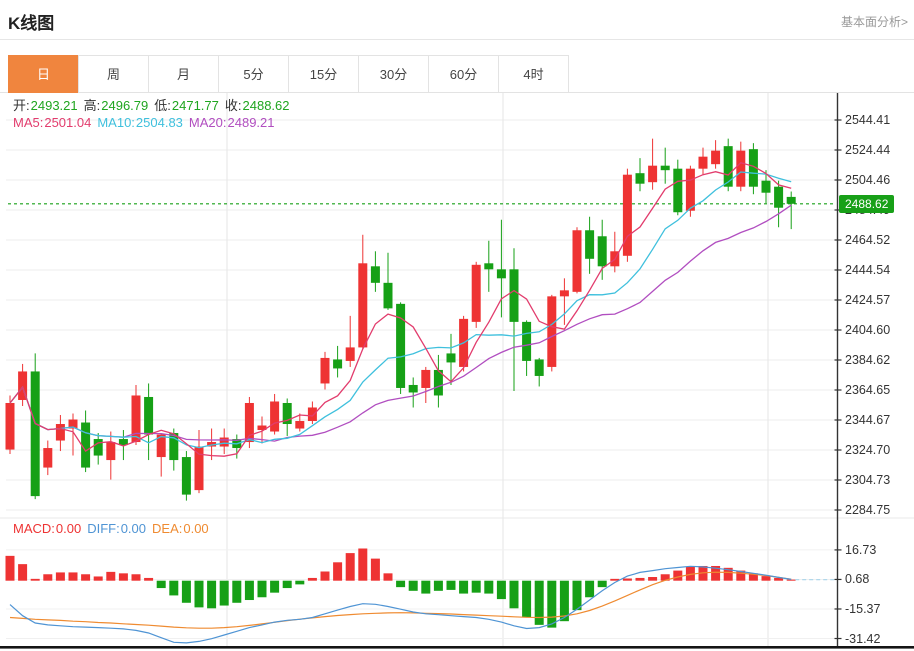 Image resolution: width=914 pixels, height=651 pixels. Describe the element at coordinates (103, 528) in the screenshot. I see `legend-label: DIFF:` at that location.